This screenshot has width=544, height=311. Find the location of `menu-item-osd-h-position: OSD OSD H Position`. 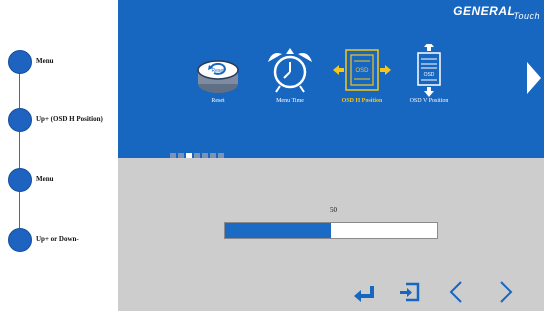

menu-item-osd-h-position: OSD OSD H Position is located at coordinates (362, 74).